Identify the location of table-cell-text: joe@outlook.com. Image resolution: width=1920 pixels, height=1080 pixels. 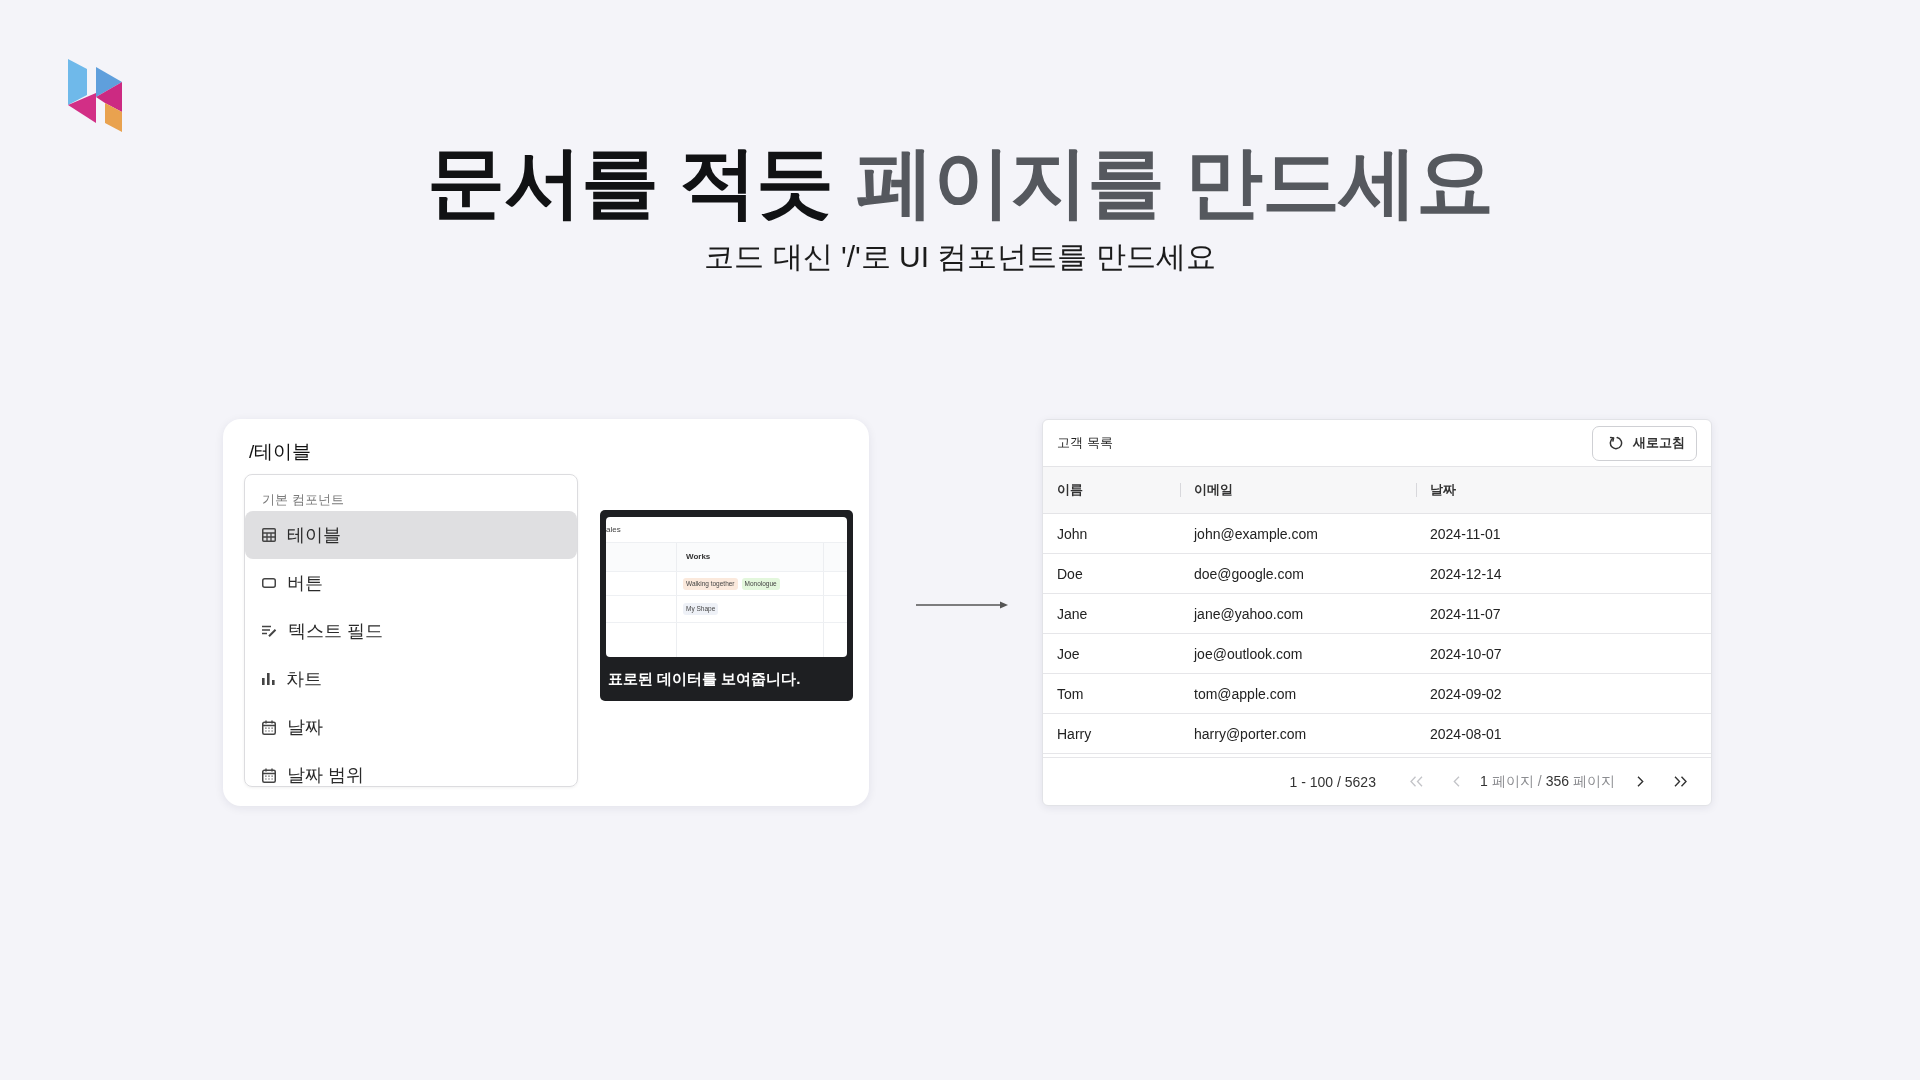
(1248, 653).